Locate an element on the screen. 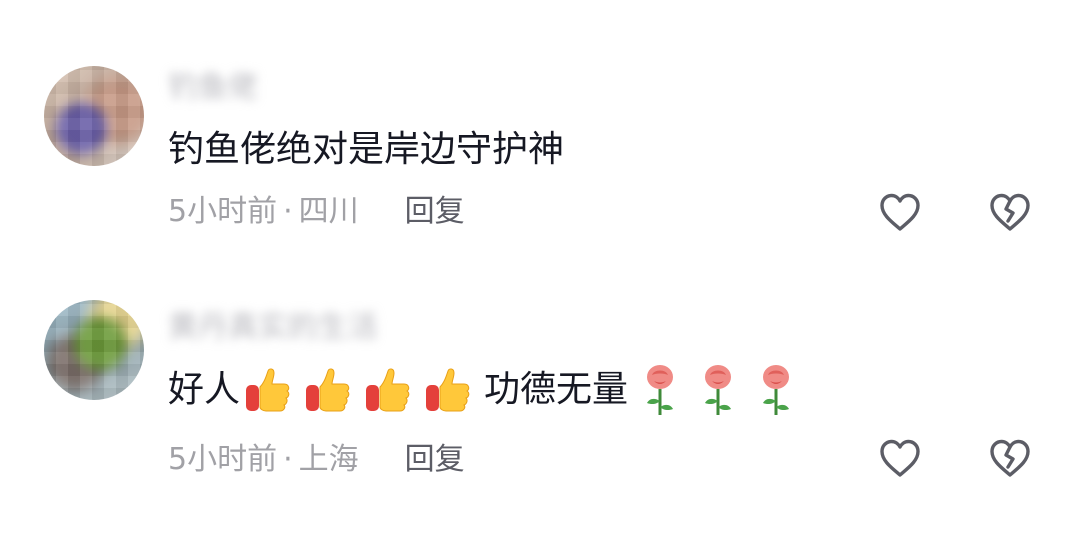 This screenshot has width=1080, height=540. rose-emoji-group is located at coordinates (721, 390).